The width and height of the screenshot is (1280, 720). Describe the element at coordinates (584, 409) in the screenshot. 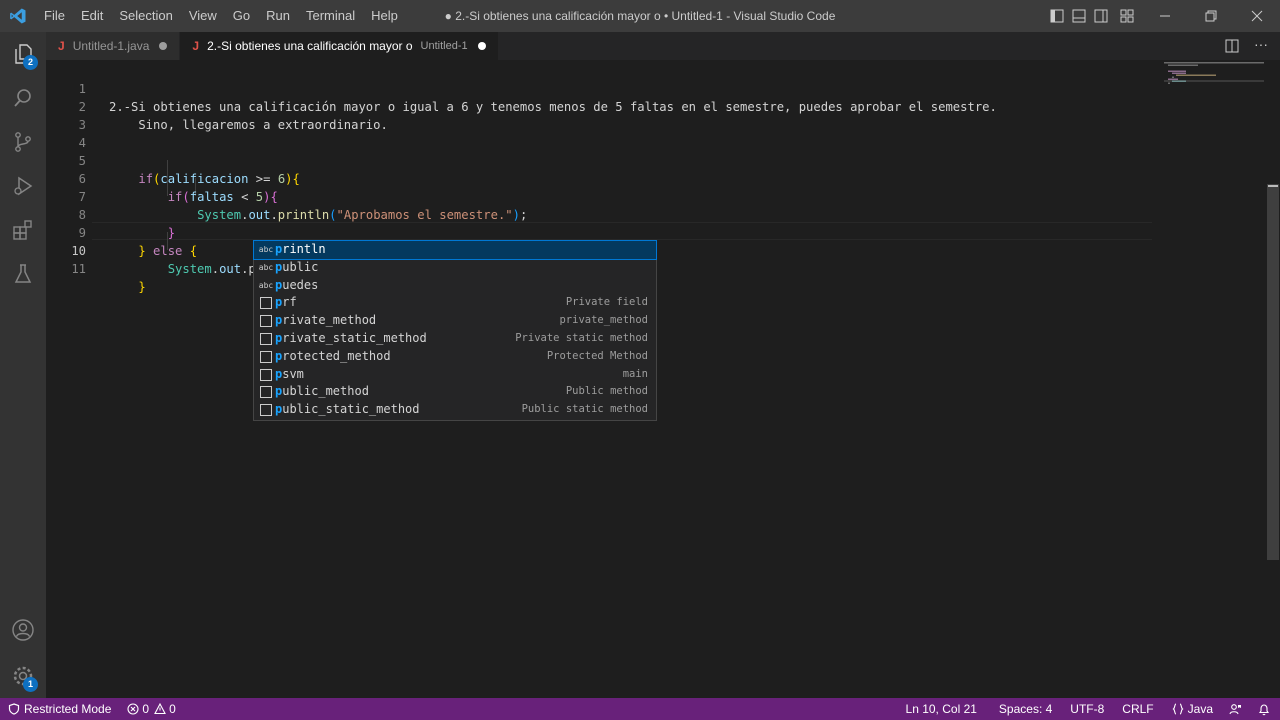

I see `suggestion-detail: Public static method` at that location.